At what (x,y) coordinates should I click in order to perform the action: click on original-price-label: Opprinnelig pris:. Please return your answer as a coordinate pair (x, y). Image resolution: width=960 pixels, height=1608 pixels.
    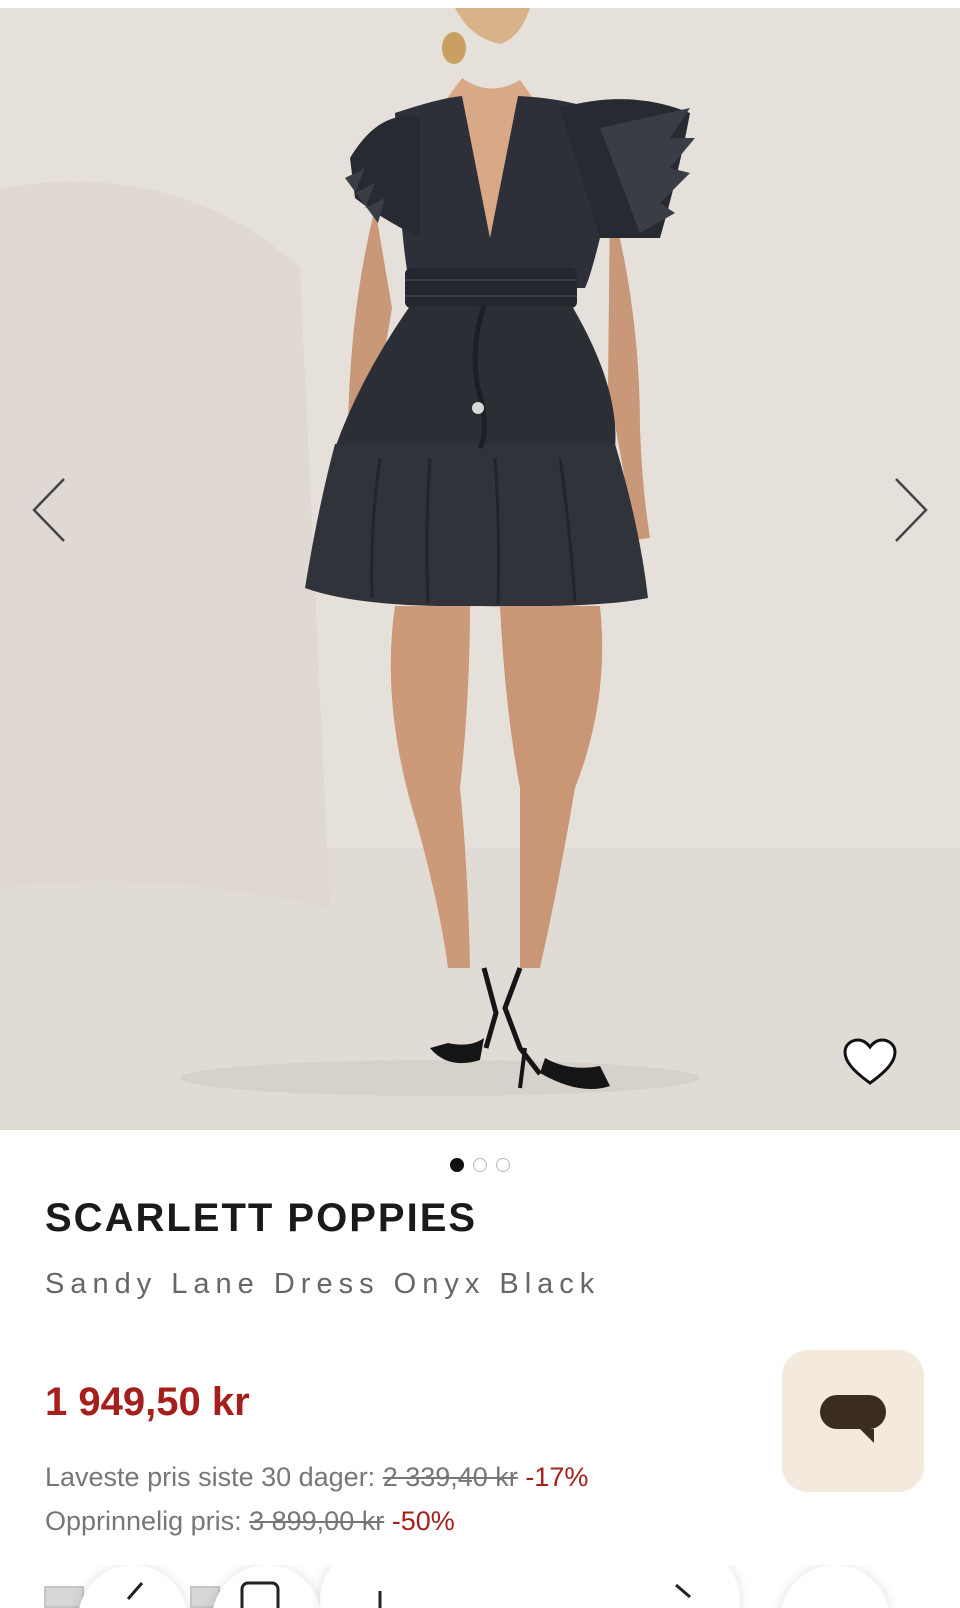
    Looking at the image, I should click on (143, 1521).